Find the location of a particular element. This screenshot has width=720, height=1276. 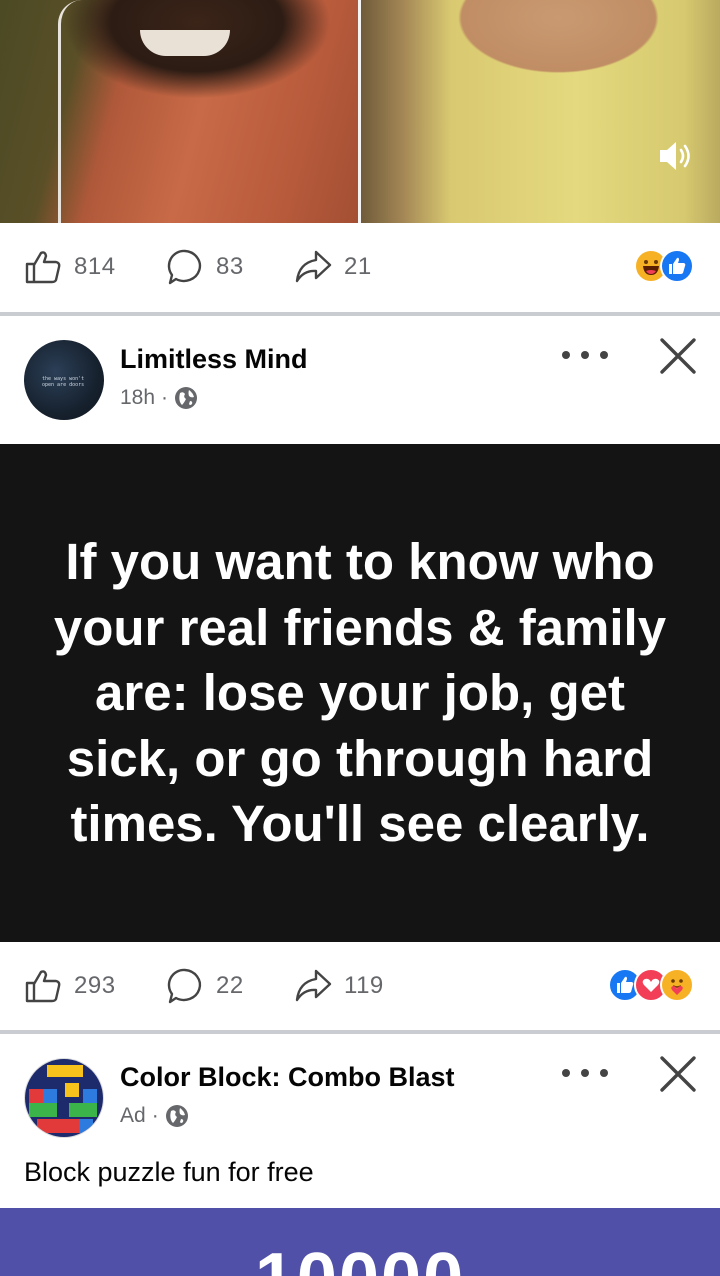

speaker-icon is located at coordinates (676, 156).